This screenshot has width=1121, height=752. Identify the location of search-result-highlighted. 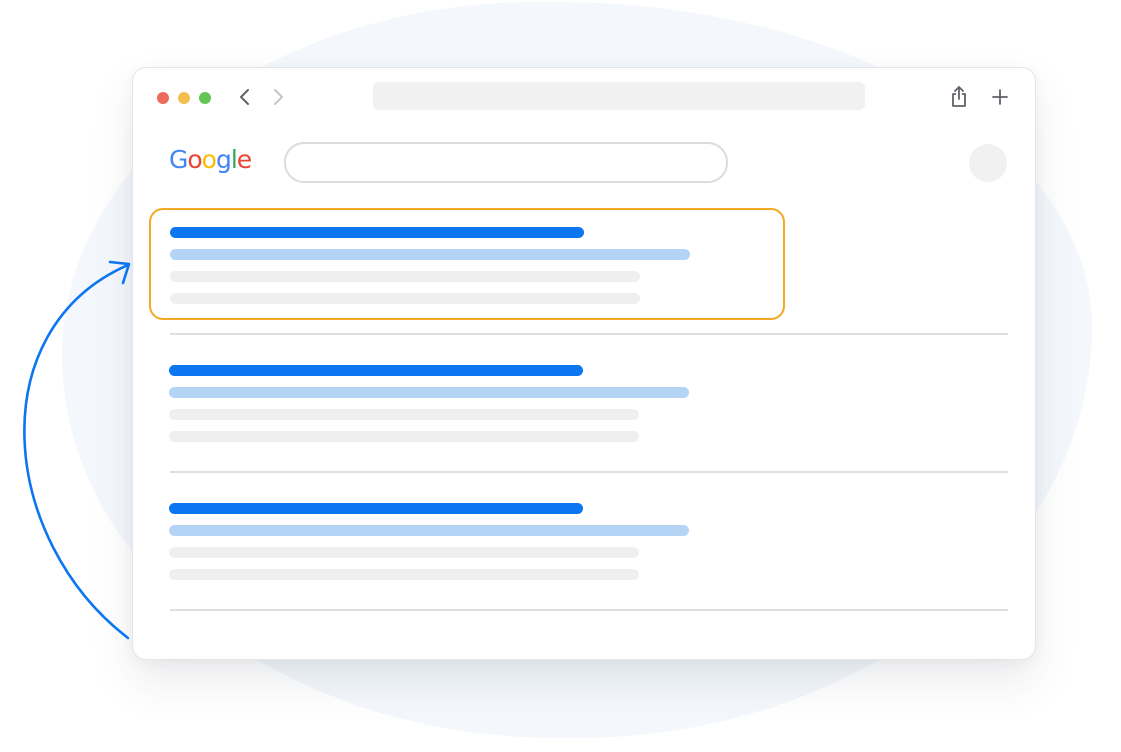
(467, 264).